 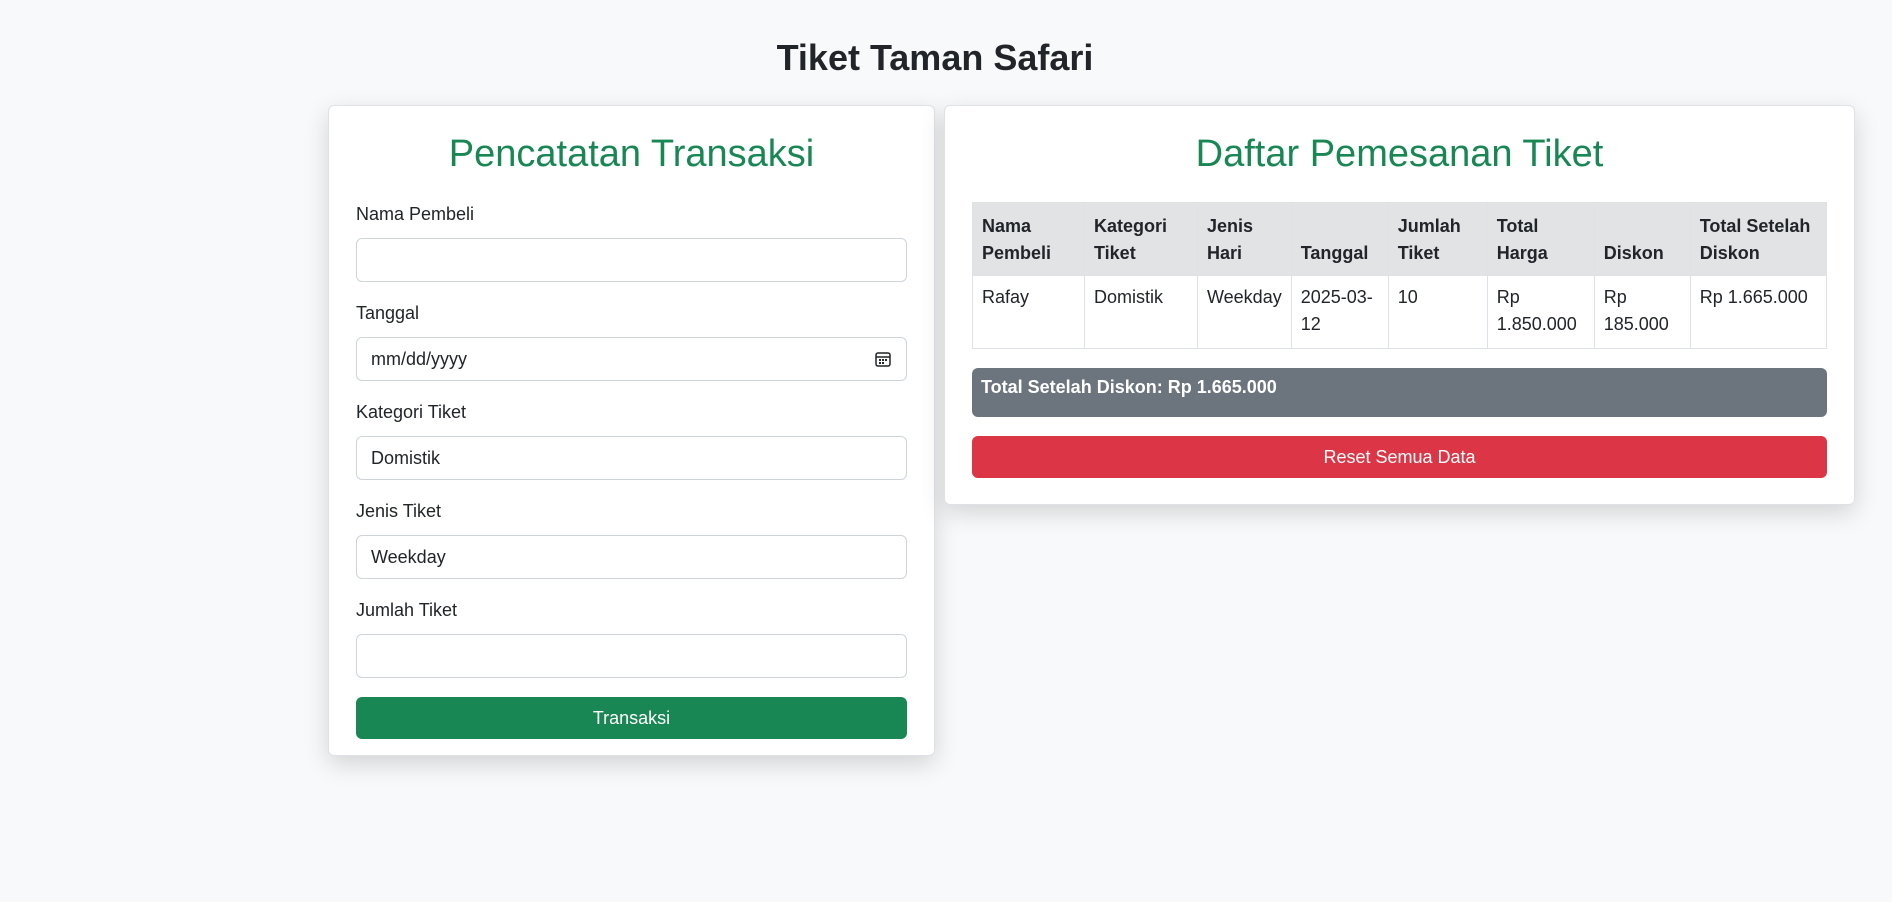 What do you see at coordinates (388, 313) in the screenshot?
I see `tanggal-label: Tanggal` at bounding box center [388, 313].